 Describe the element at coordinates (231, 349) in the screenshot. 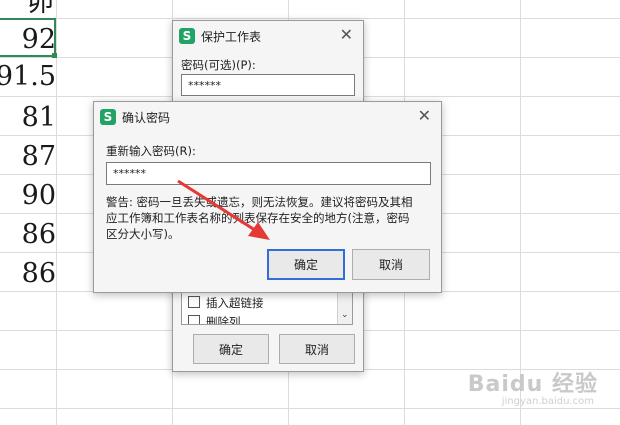

I see `protect-ok-button: 确定` at that location.